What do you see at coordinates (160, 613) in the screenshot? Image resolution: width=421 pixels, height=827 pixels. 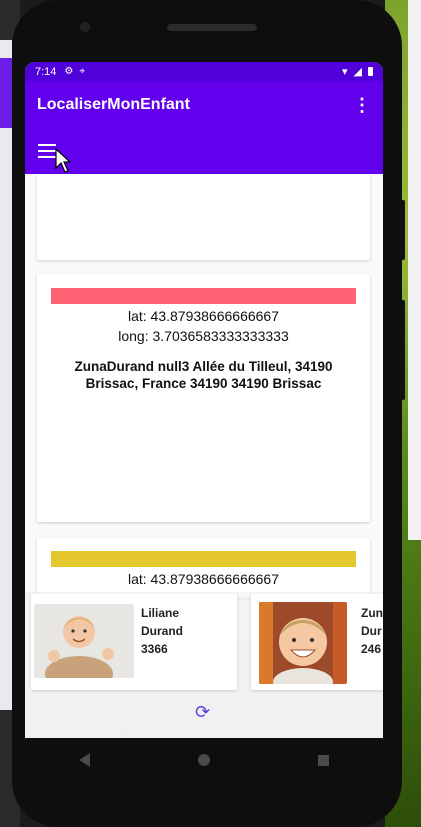 I see `child-first-name: Liliane` at bounding box center [160, 613].